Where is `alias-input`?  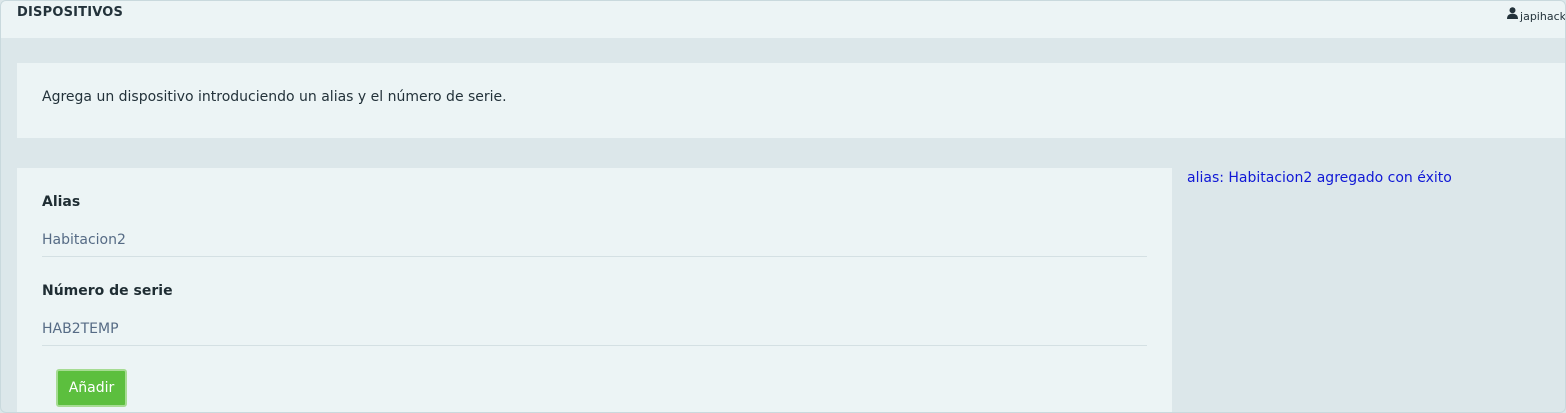 alias-input is located at coordinates (594, 240).